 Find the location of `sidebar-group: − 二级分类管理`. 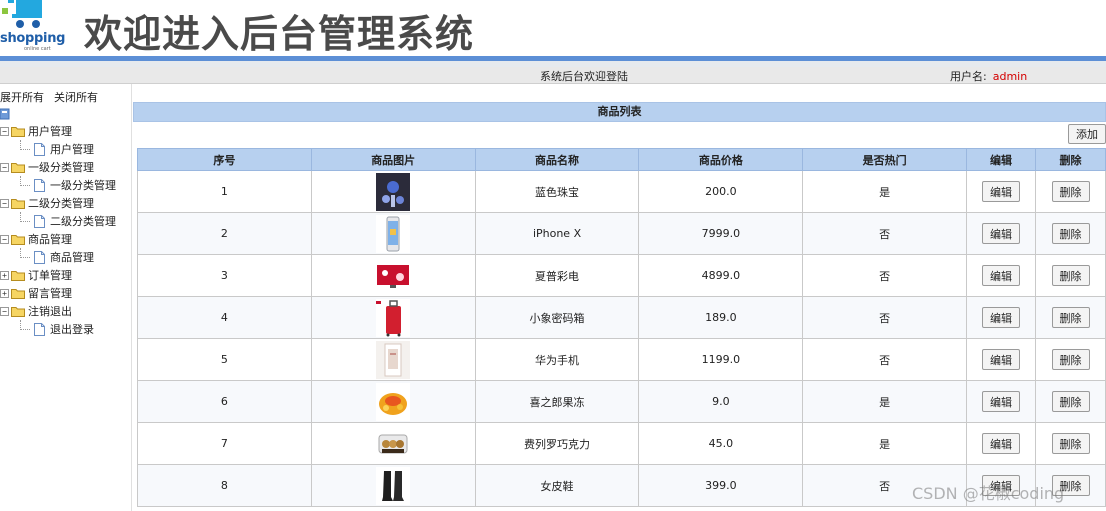

sidebar-group: − 二级分类管理 is located at coordinates (47, 203).